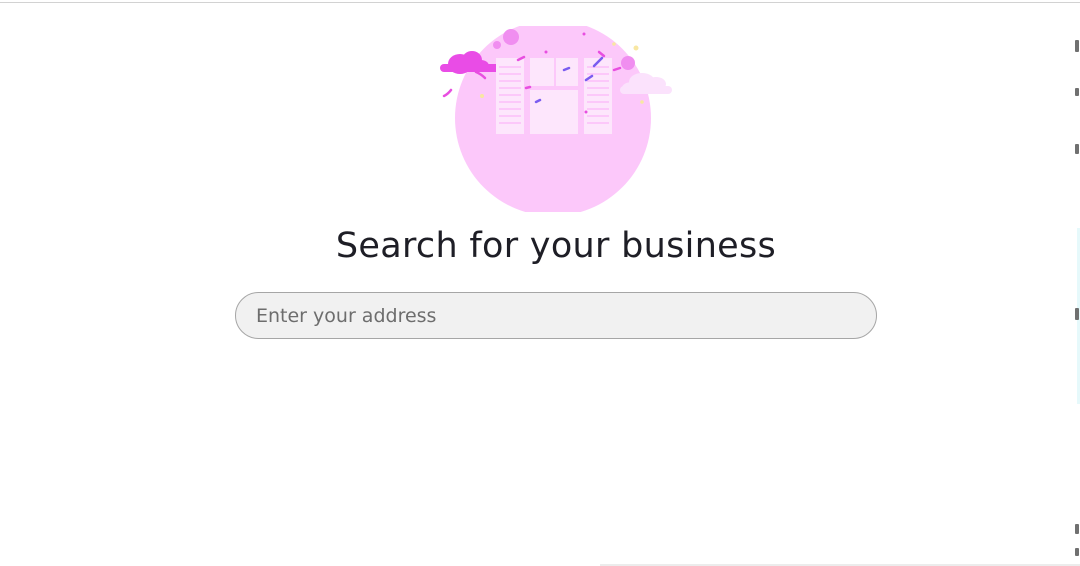 The image size is (1080, 566). What do you see at coordinates (556, 119) in the screenshot?
I see `storefront-illustration-icon` at bounding box center [556, 119].